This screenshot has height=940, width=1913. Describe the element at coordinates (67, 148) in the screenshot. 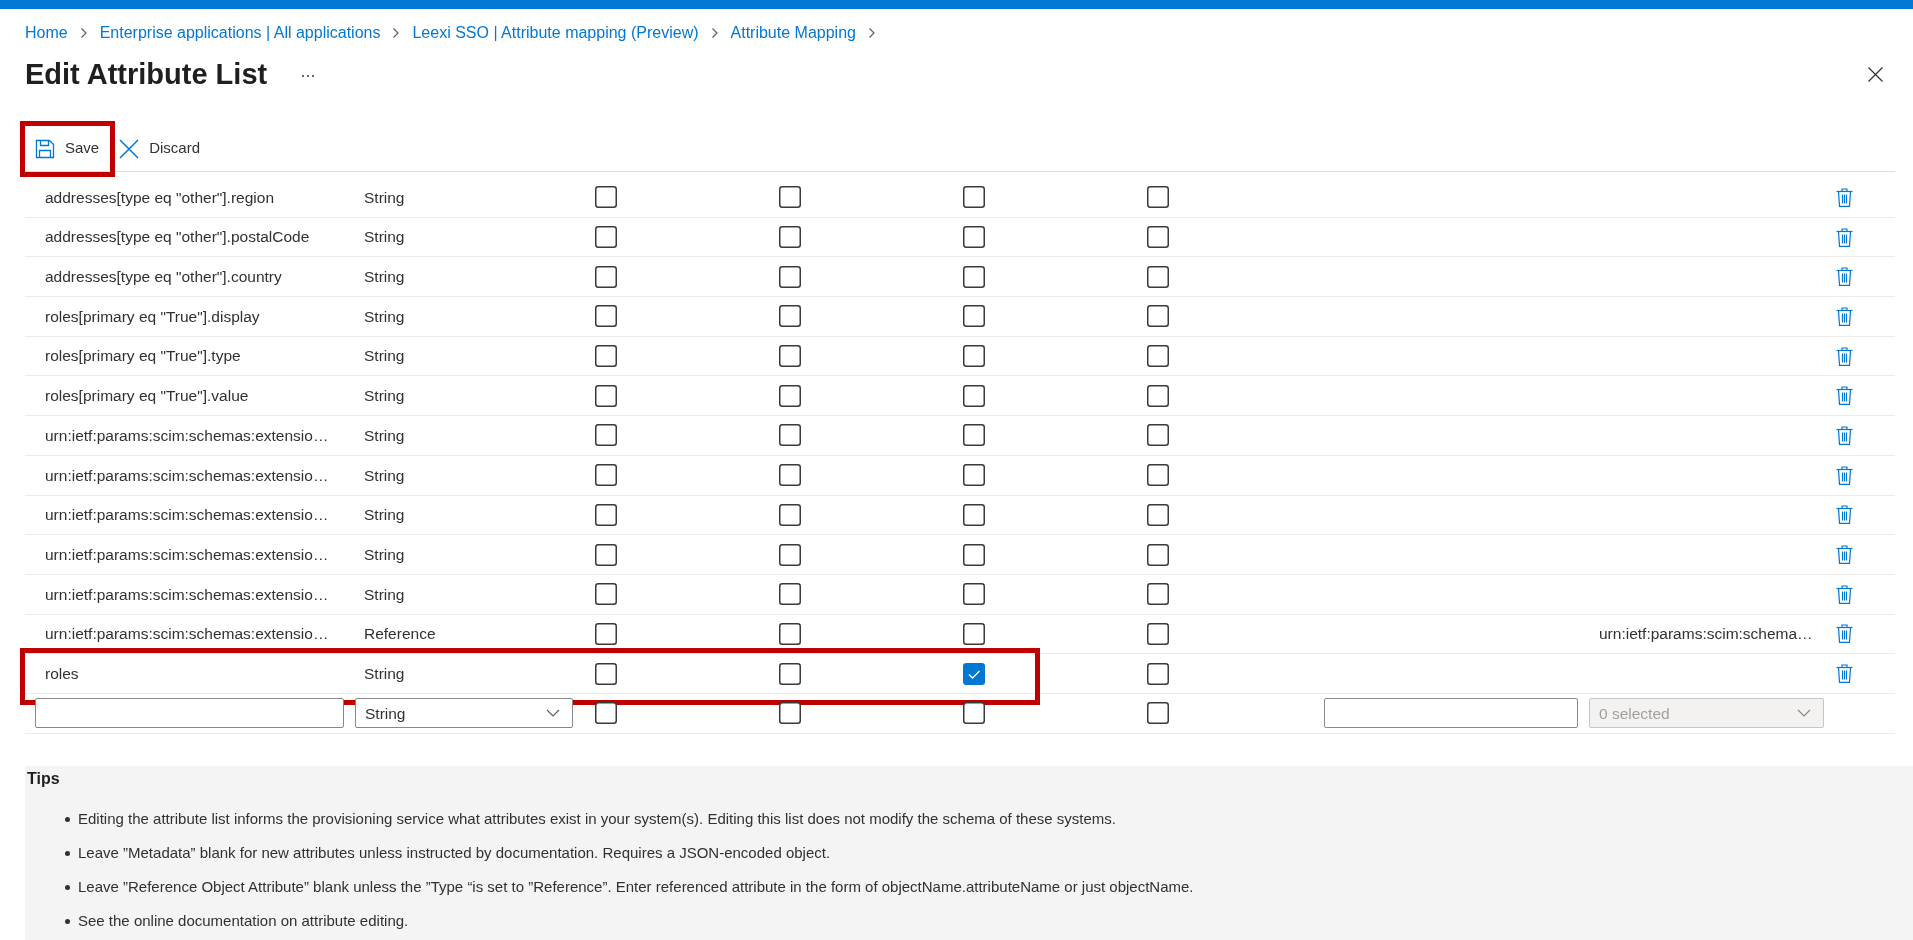

I see `save-button: Save` at that location.